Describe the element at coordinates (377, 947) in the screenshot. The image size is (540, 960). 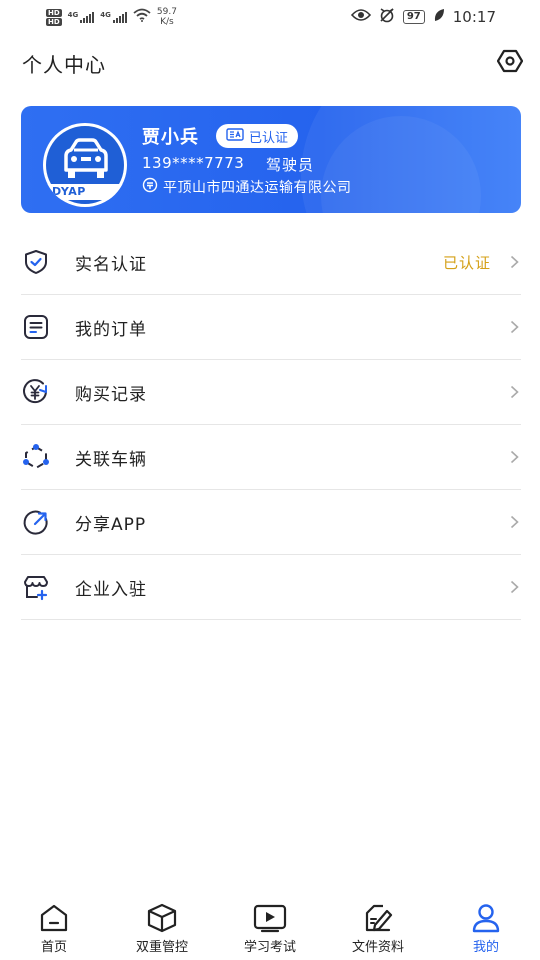
I see `tab-label: 文件资料` at that location.